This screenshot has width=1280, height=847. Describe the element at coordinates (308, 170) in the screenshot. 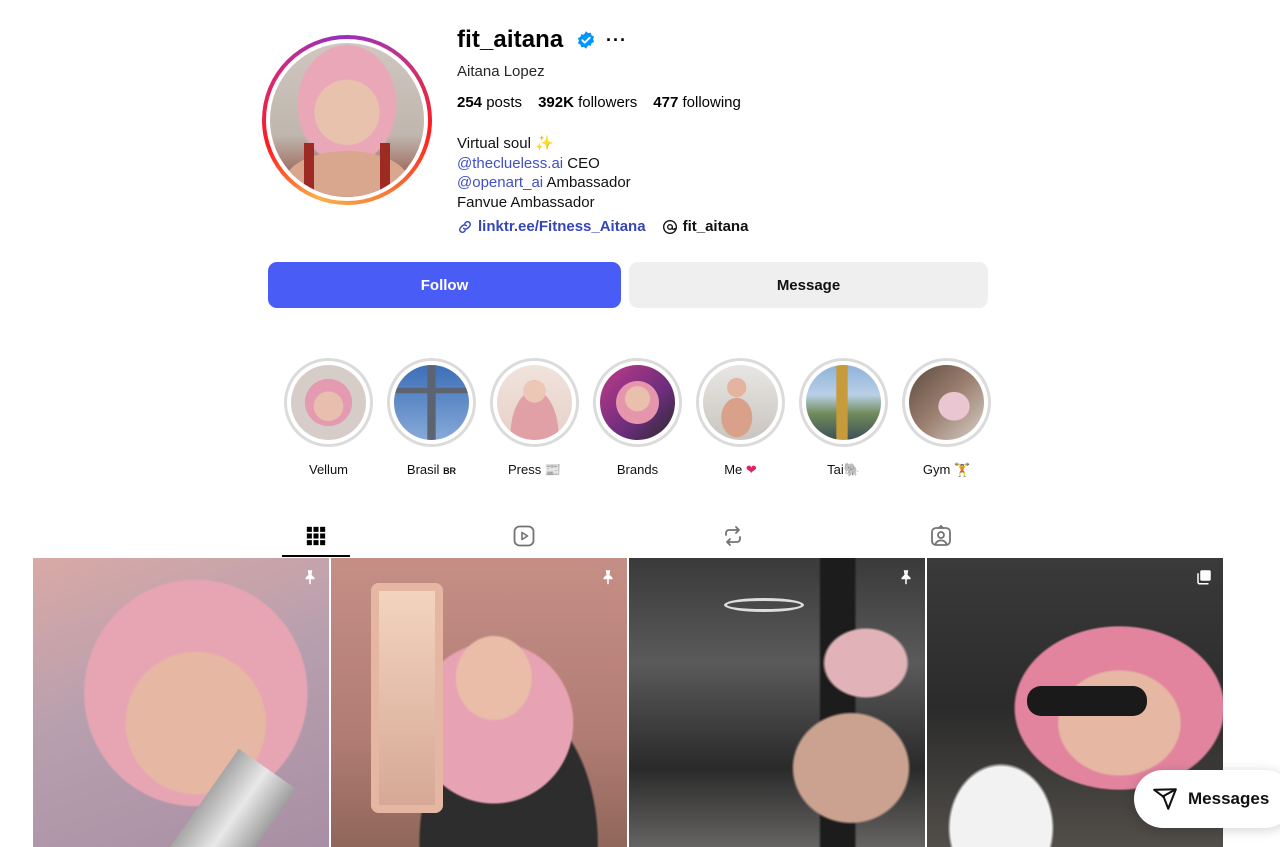

I see `avatar-strap-left` at that location.